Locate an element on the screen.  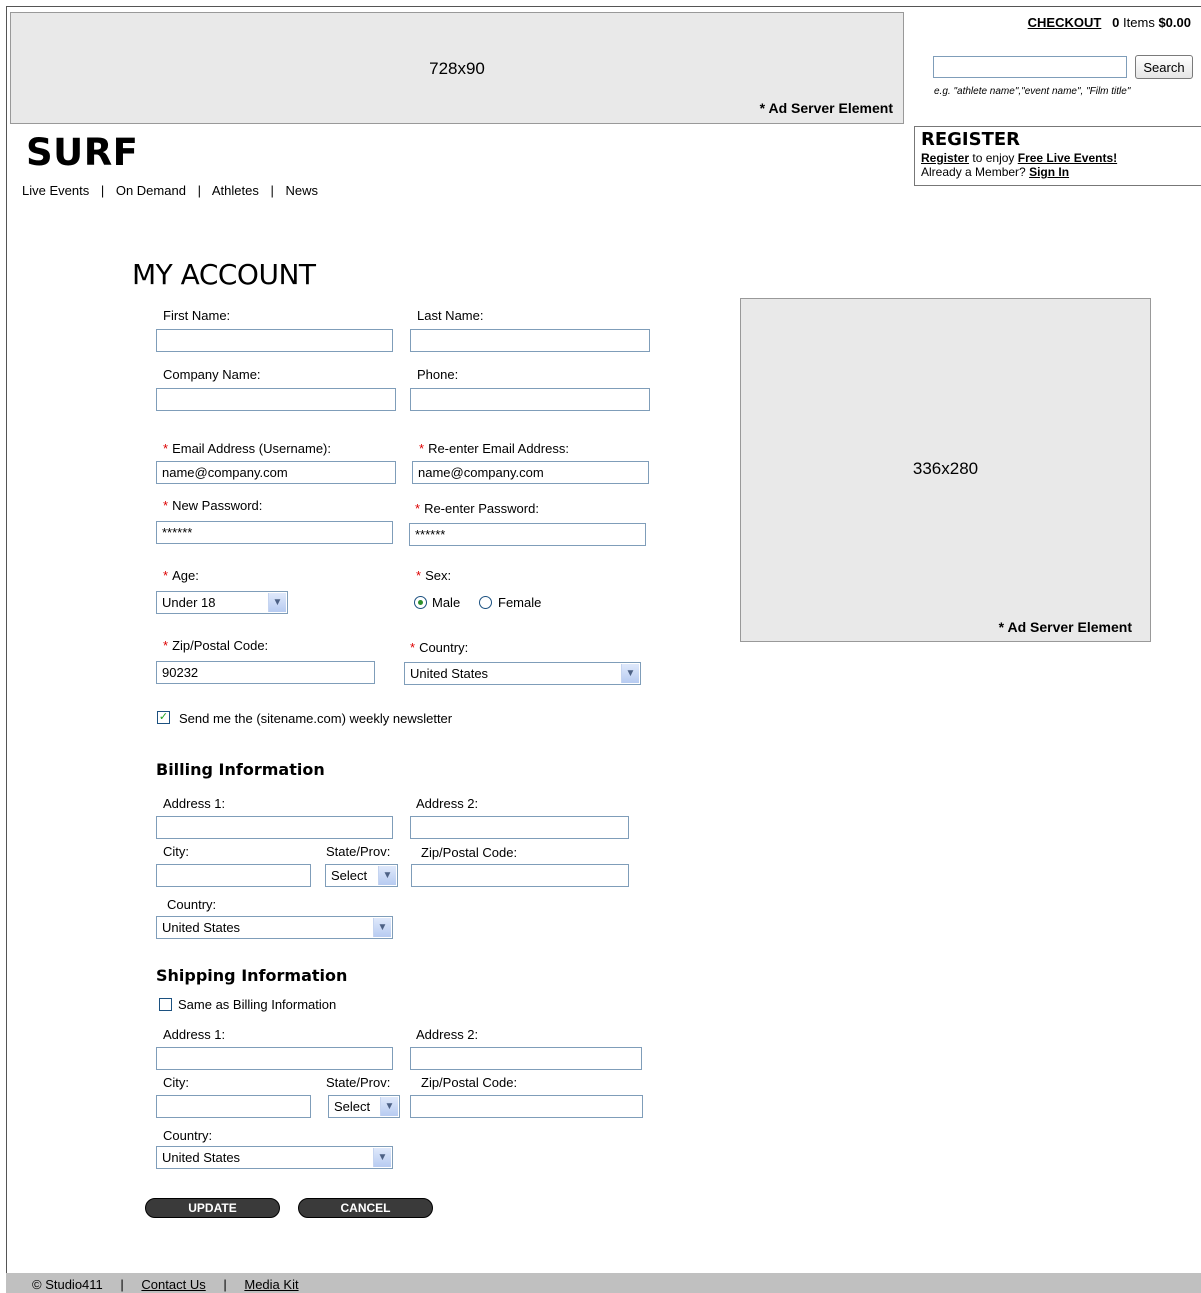
shipping-country-value: United States is located at coordinates (201, 1157).